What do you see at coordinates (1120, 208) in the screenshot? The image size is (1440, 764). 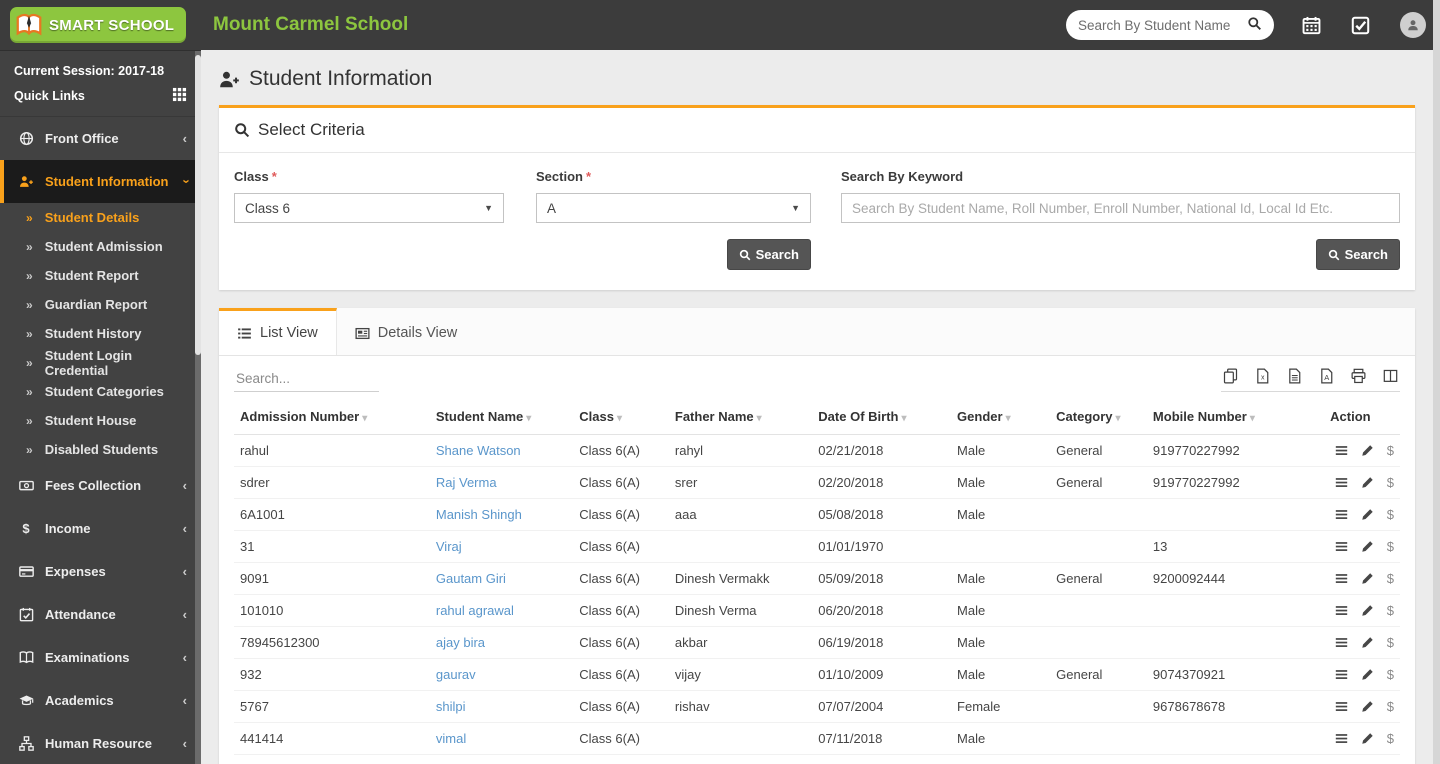 I see `keyword-input` at bounding box center [1120, 208].